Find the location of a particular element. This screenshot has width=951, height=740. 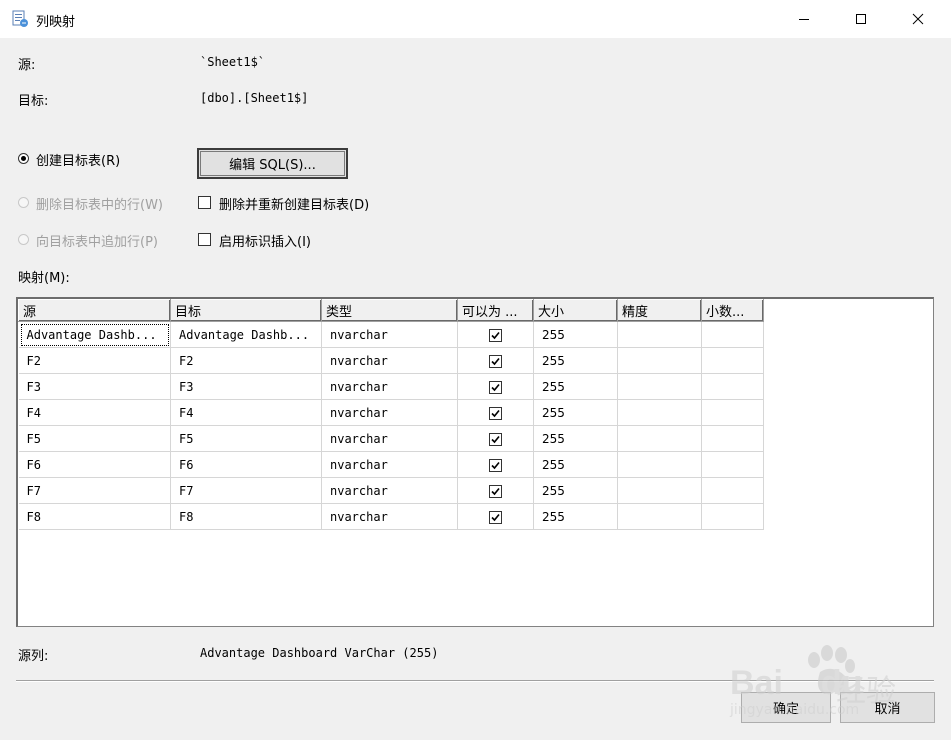

cell-target: F7 is located at coordinates (246, 490).